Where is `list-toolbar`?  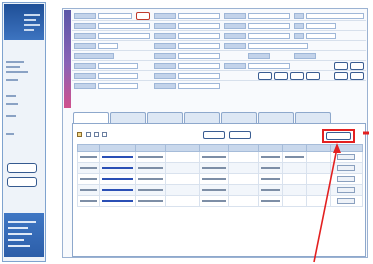
list-toolbar is located at coordinates (122, 135).